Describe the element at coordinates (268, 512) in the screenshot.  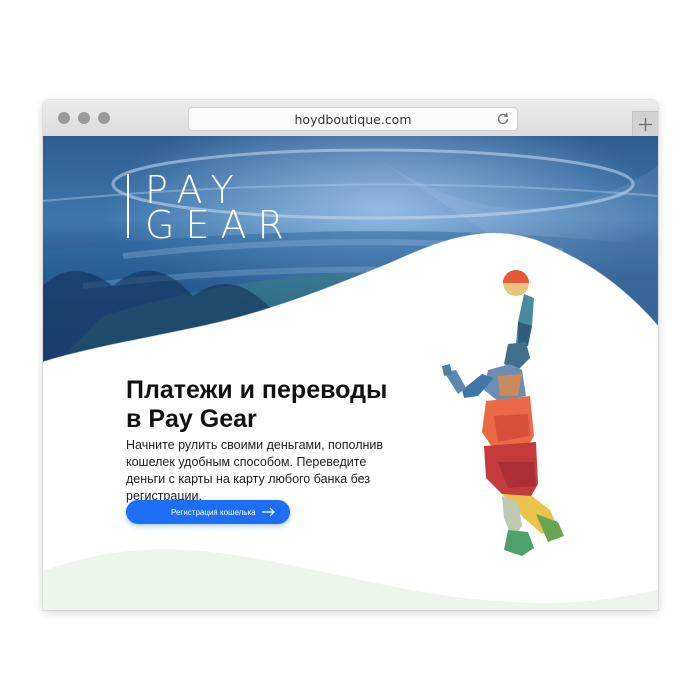
I see `arrow-right-icon` at that location.